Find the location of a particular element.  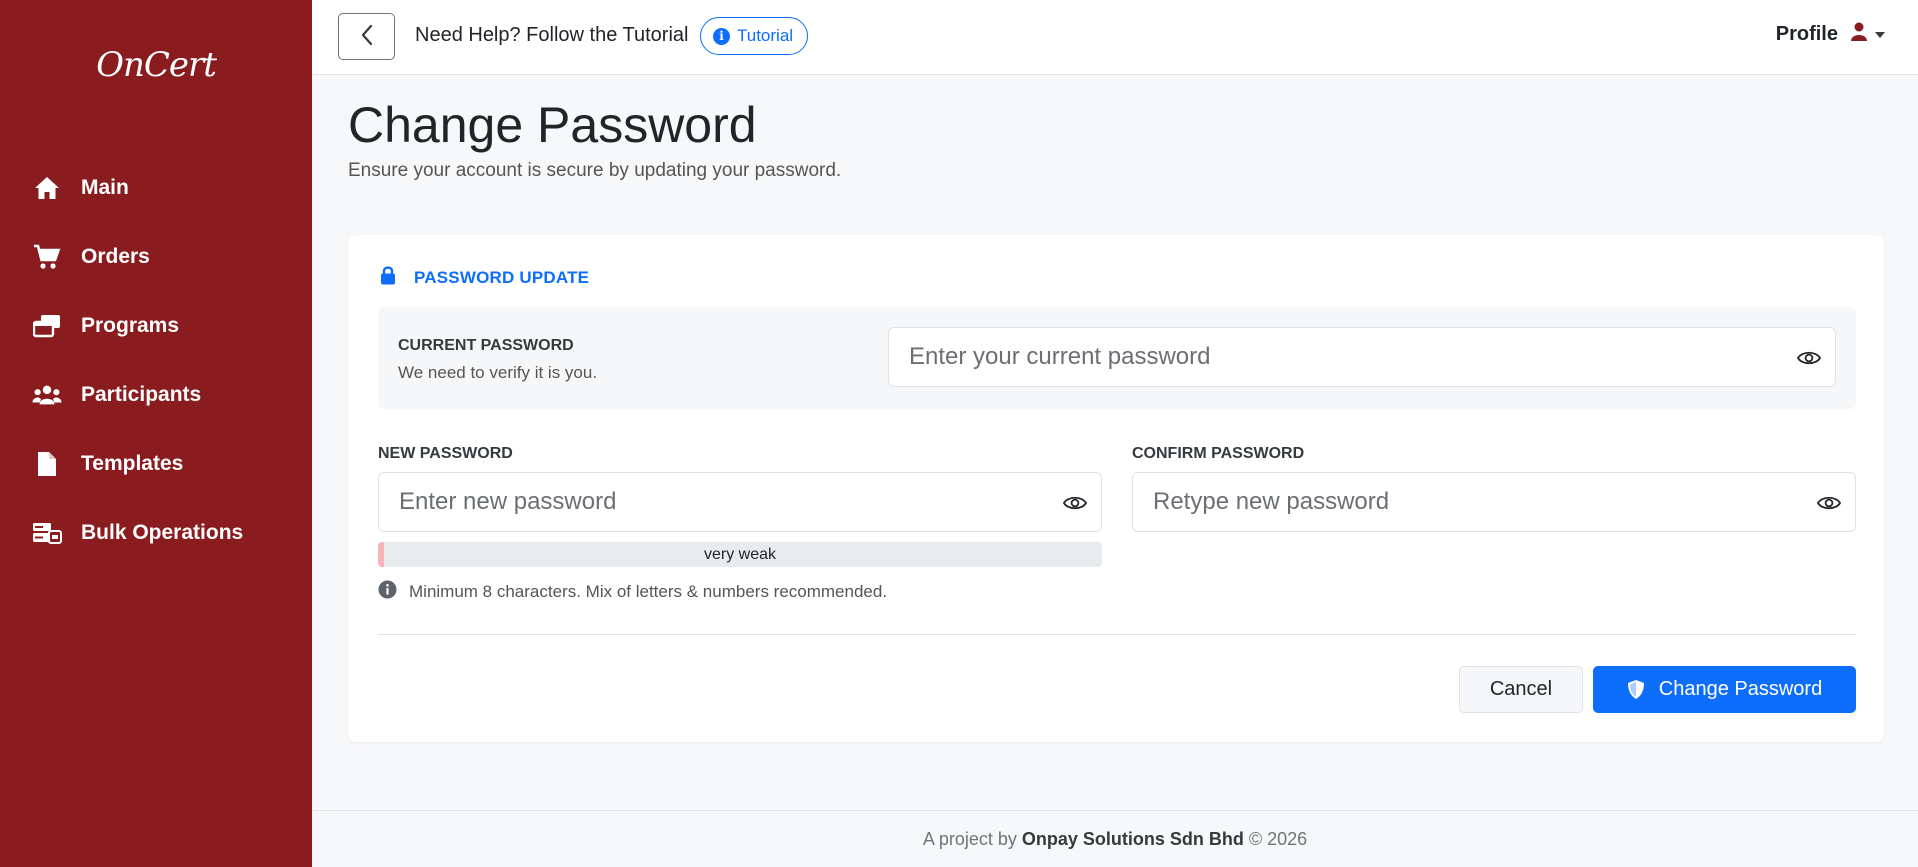

footer-company: Onpay Solutions Sdn Bhd is located at coordinates (1132, 838).